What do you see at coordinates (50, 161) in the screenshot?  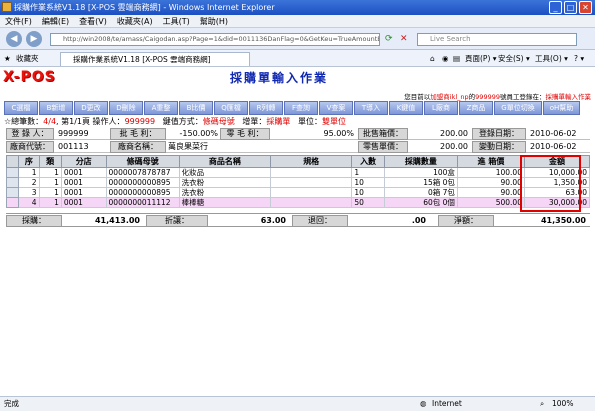 I see `col-type: 類` at bounding box center [50, 161].